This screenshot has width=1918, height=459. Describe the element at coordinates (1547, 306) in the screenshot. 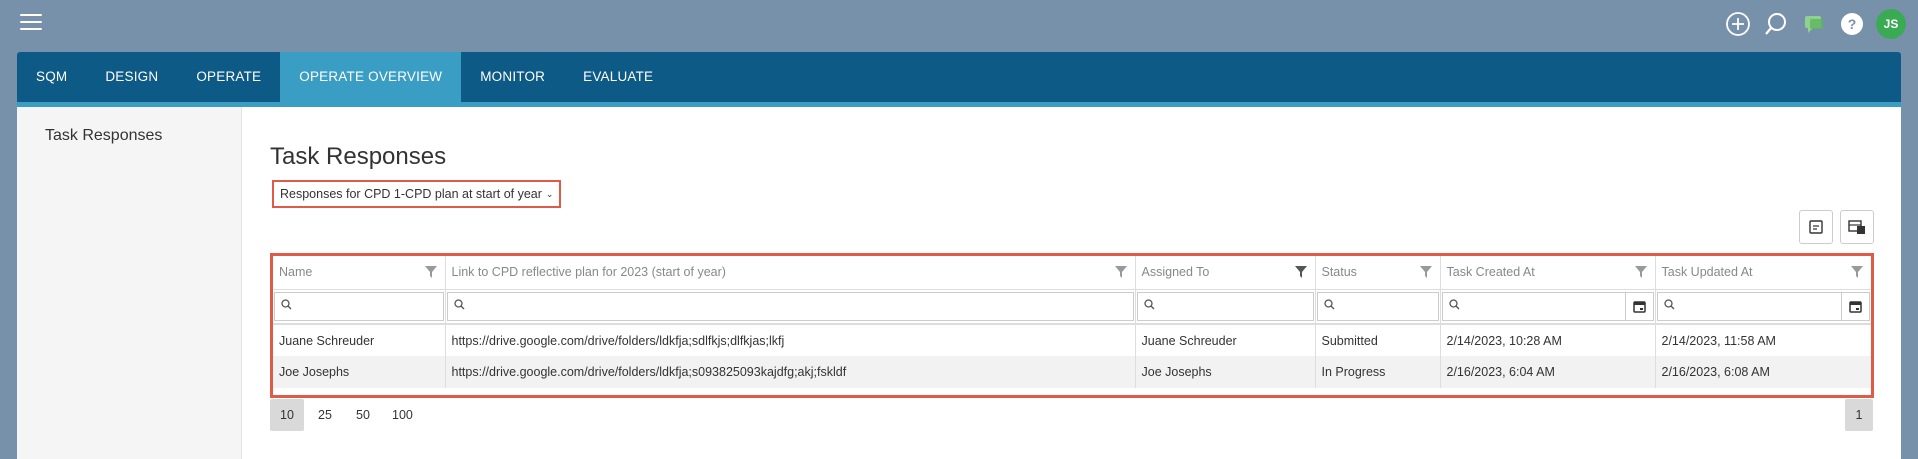

I see `filter-input-created` at that location.